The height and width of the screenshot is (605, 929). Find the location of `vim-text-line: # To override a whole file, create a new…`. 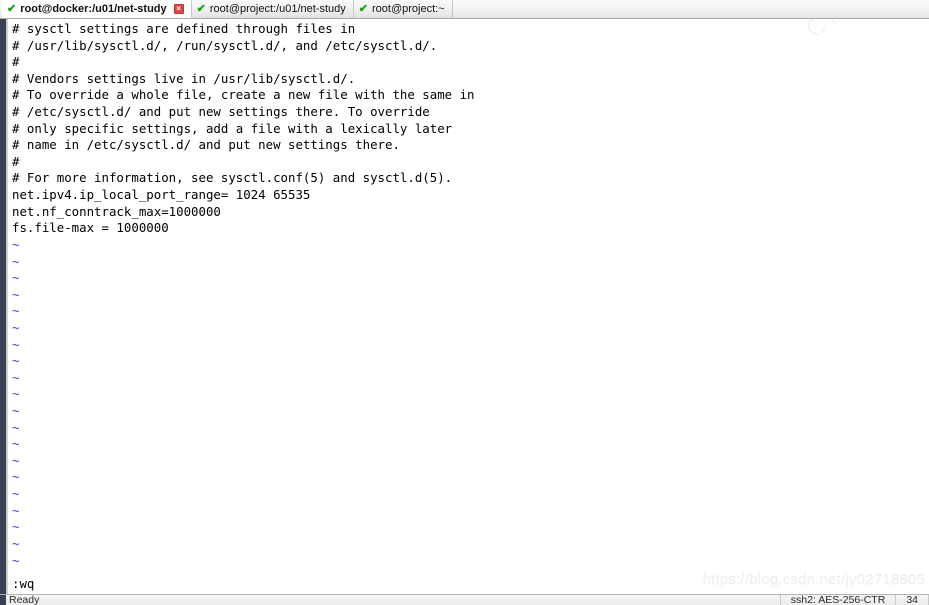

vim-text-line: # To override a whole file, create a new… is located at coordinates (243, 95).